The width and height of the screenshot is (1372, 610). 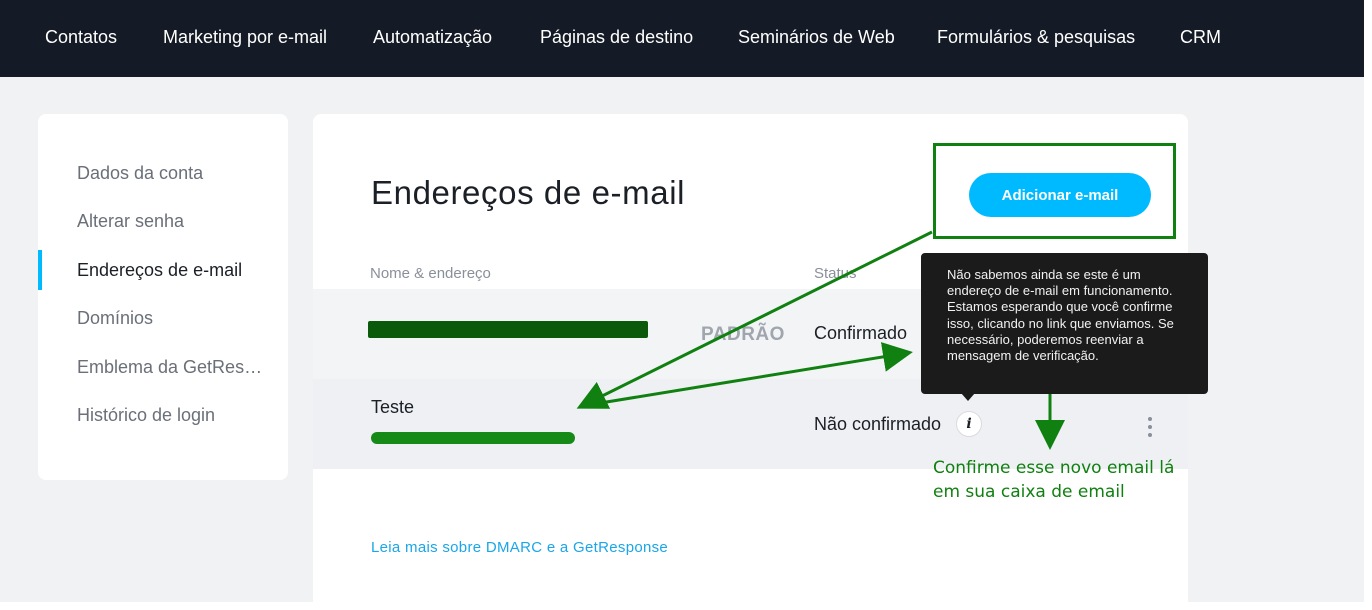 What do you see at coordinates (173, 173) in the screenshot?
I see `sidebar-item-dados-da-conta: Dados da conta` at bounding box center [173, 173].